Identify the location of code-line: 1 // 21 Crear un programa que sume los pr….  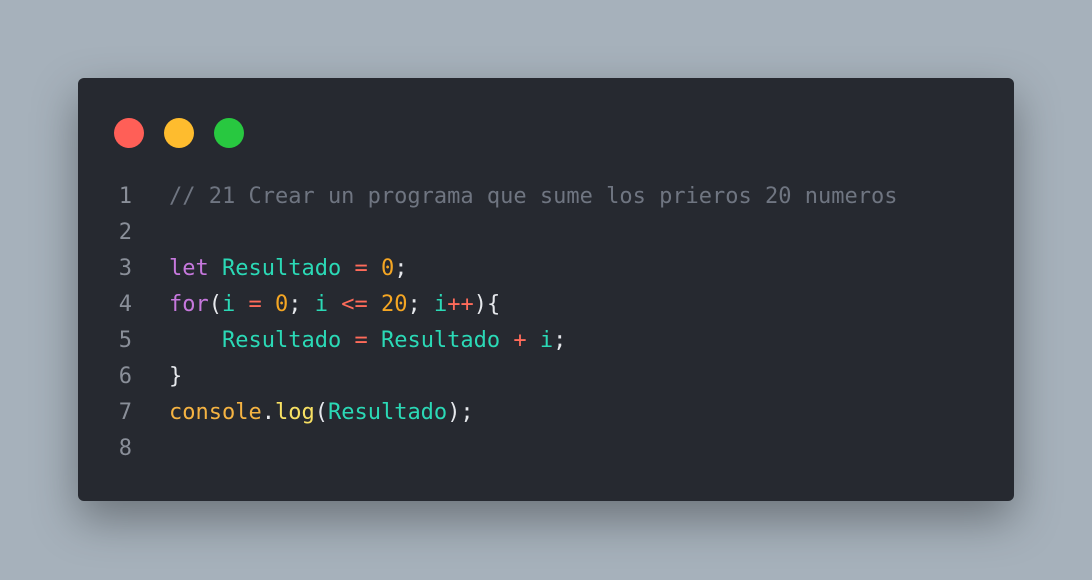
(546, 197).